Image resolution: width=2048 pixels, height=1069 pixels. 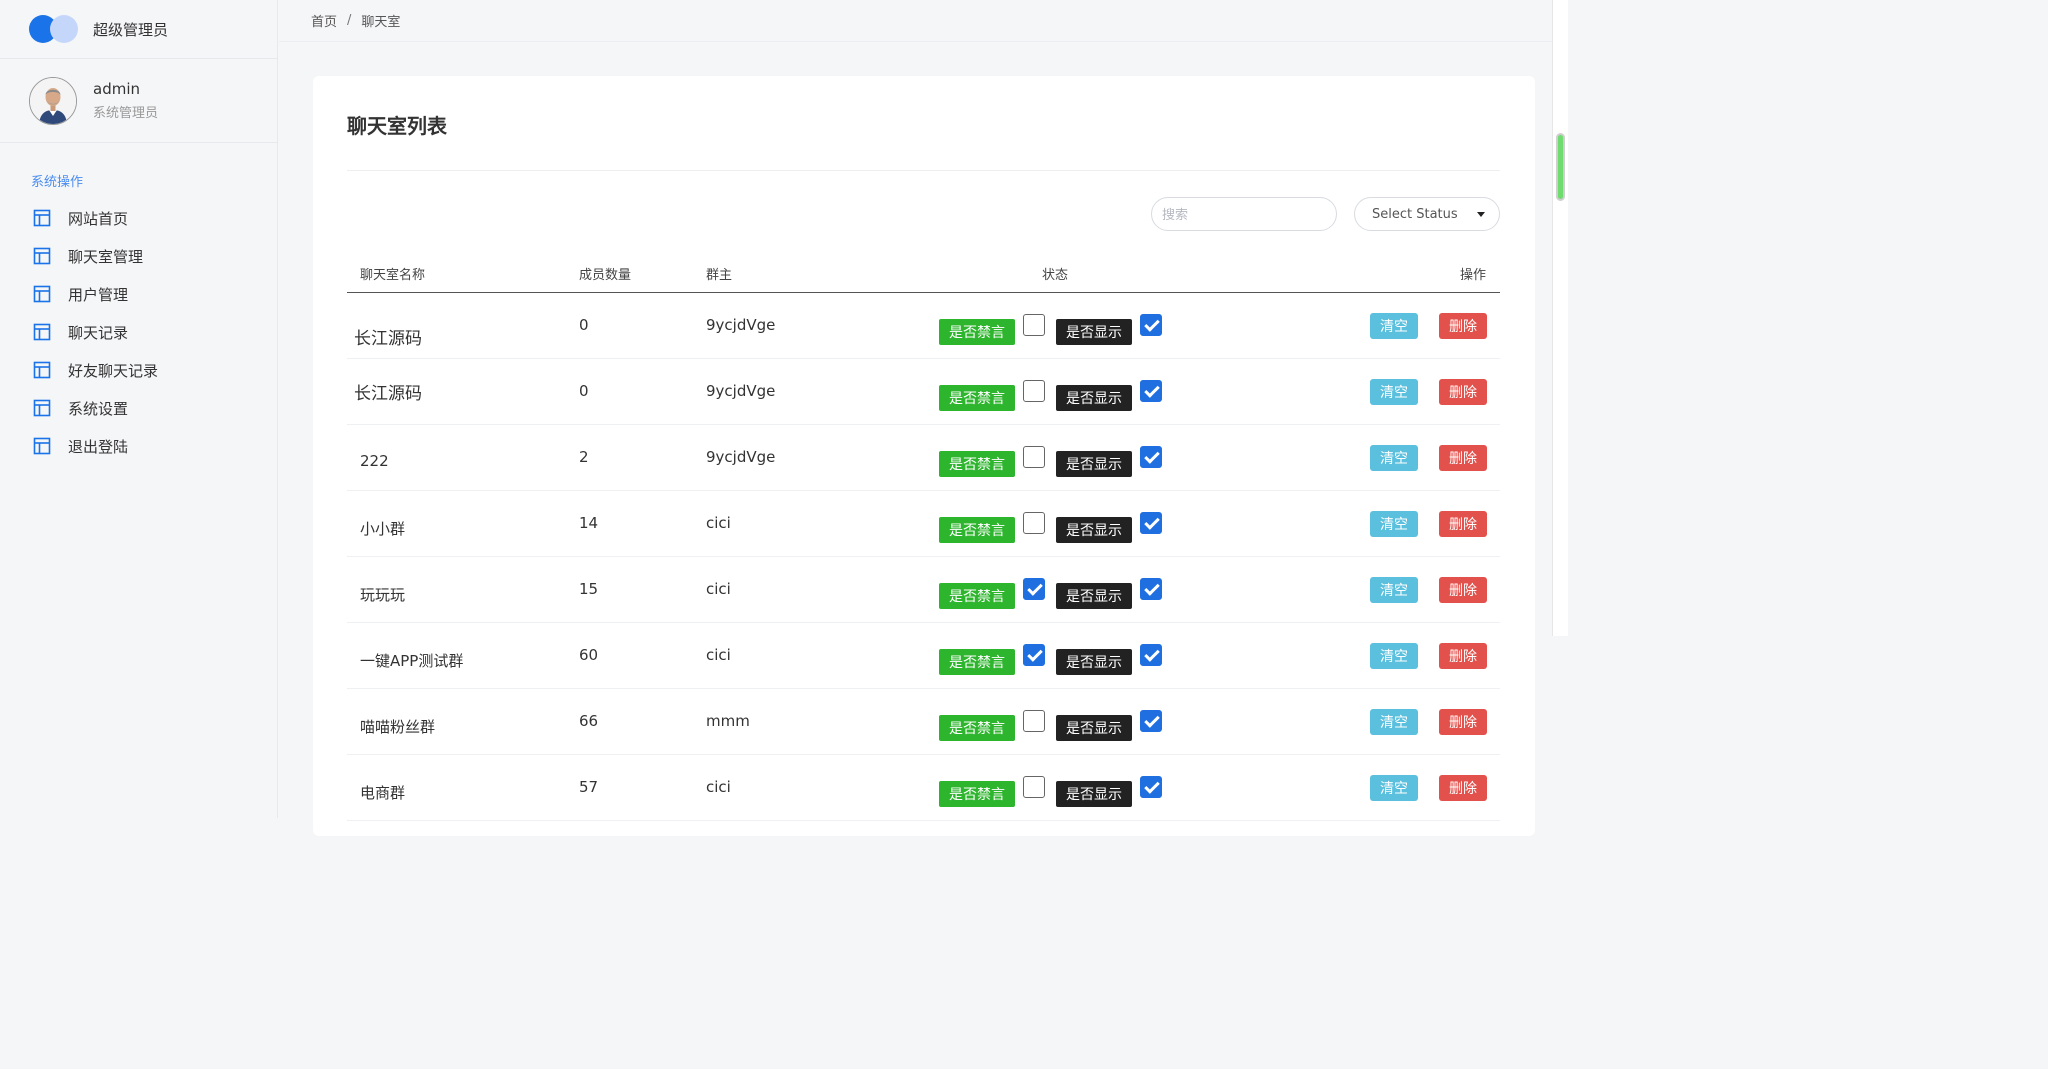 I want to click on user-avatar-icon, so click(x=53, y=100).